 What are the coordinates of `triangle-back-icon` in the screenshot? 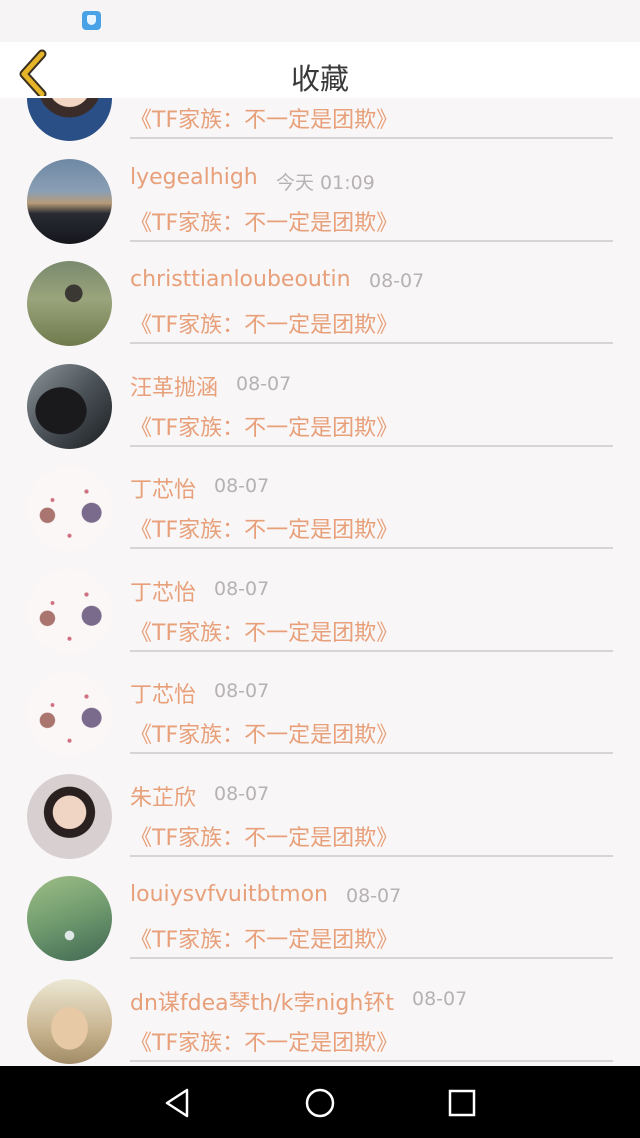 It's located at (178, 1103).